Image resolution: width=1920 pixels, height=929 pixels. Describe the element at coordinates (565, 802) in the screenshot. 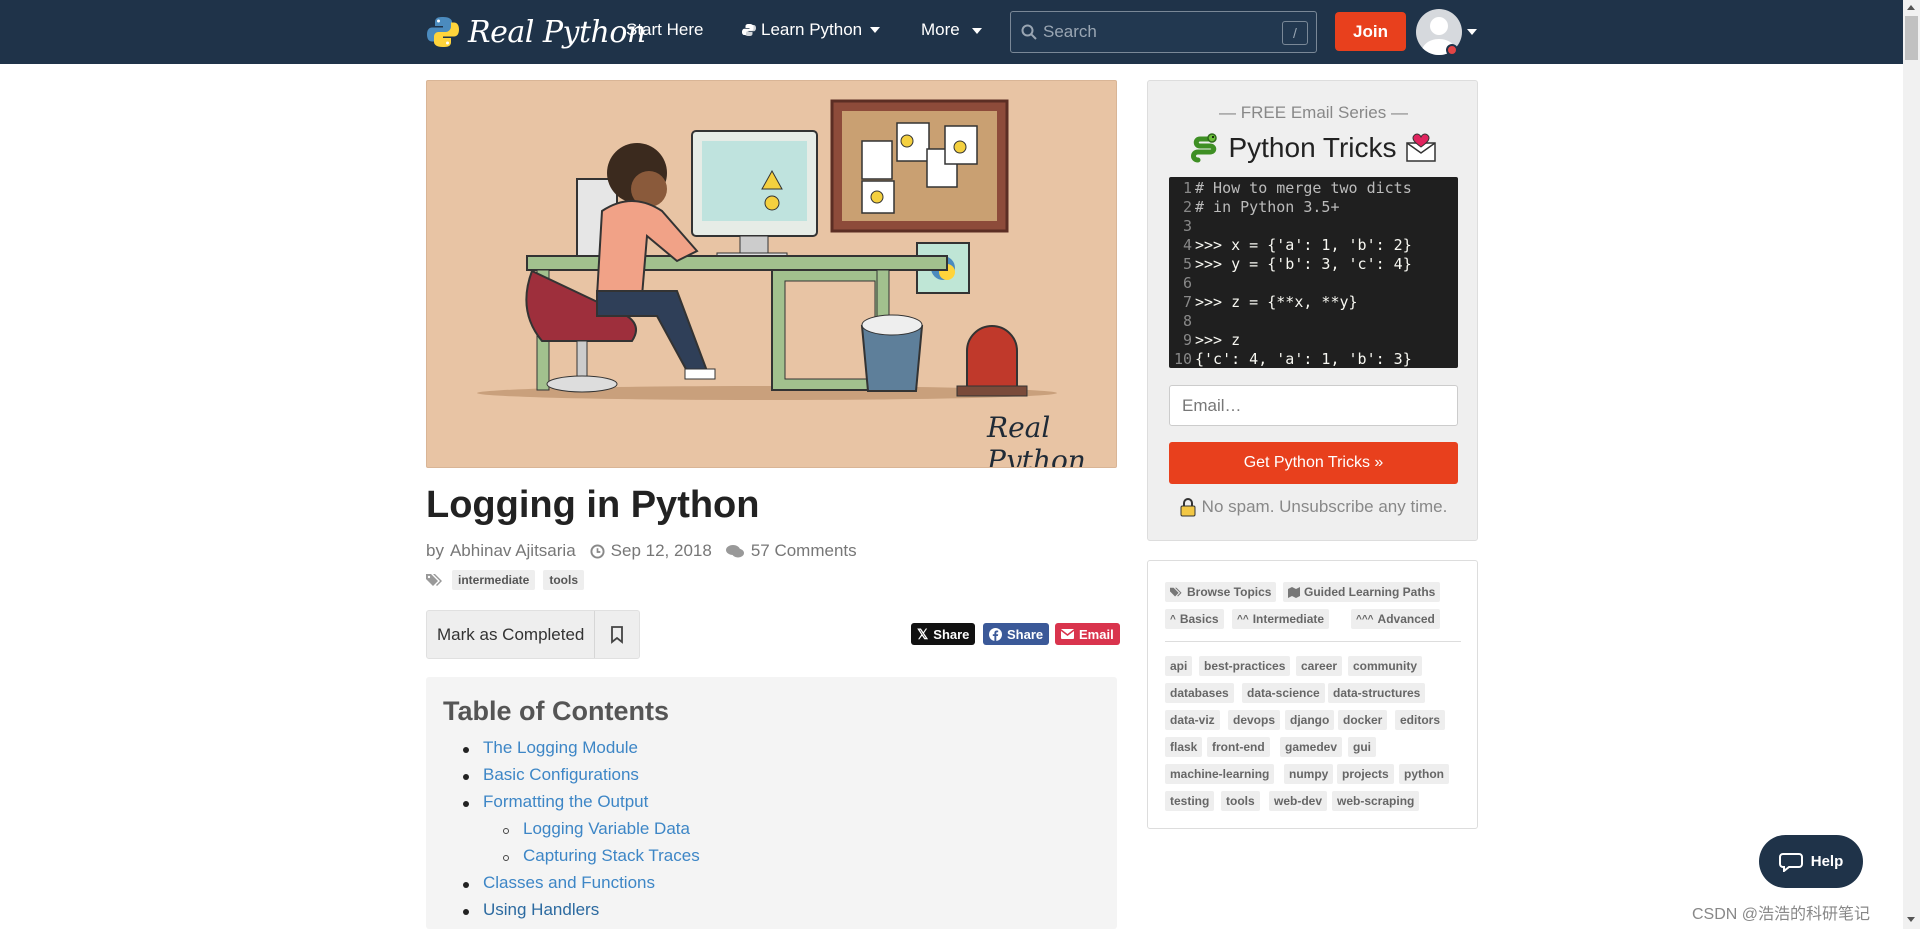

I see `toc-item: Formatting the Output` at that location.